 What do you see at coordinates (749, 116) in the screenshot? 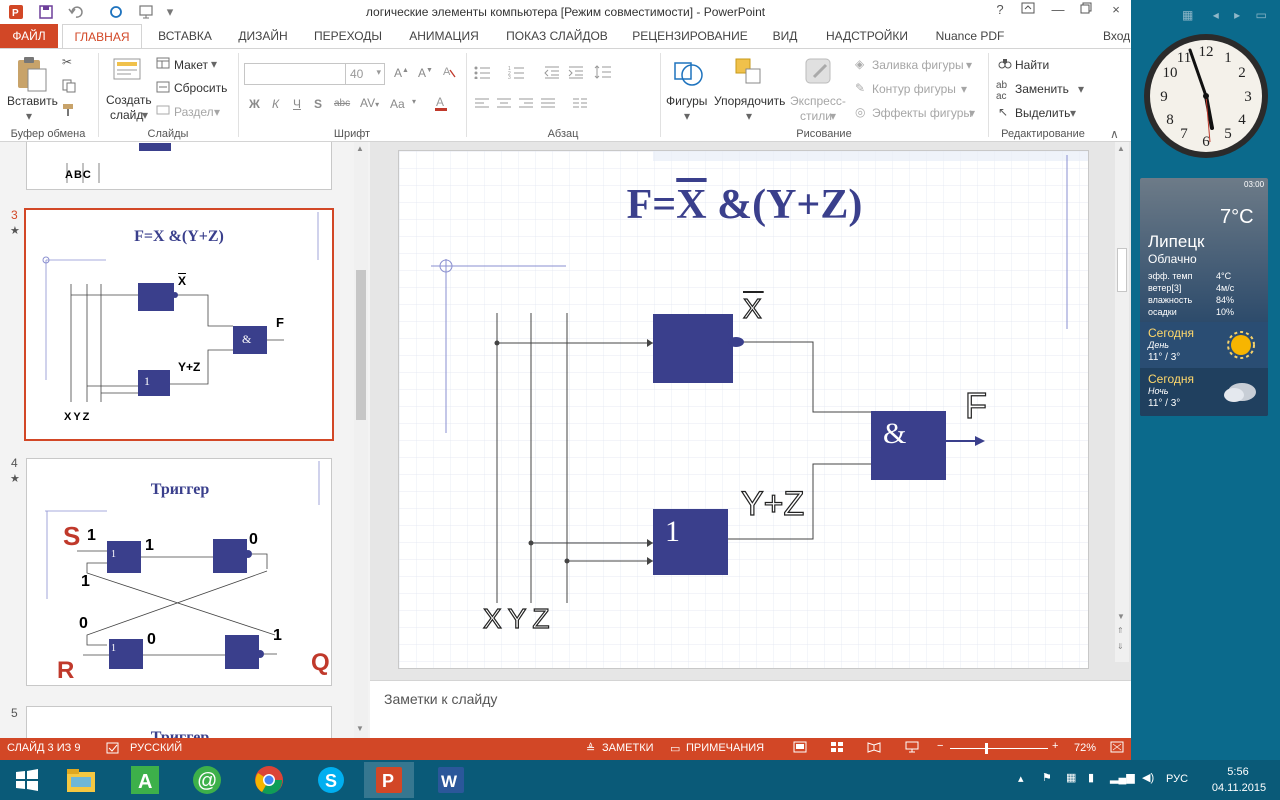
I see `arrange-dropdown-icon: ▾` at bounding box center [749, 116].